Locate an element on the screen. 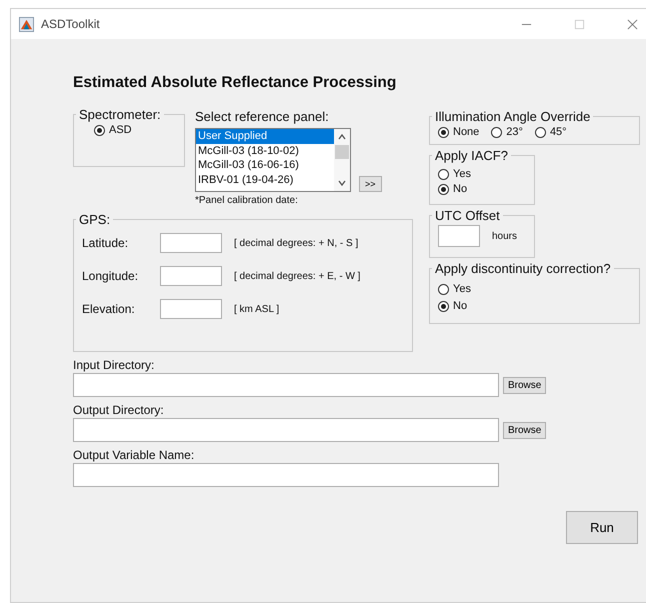 The height and width of the screenshot is (603, 646). panel-note: *Panel calibration date: is located at coordinates (247, 200).